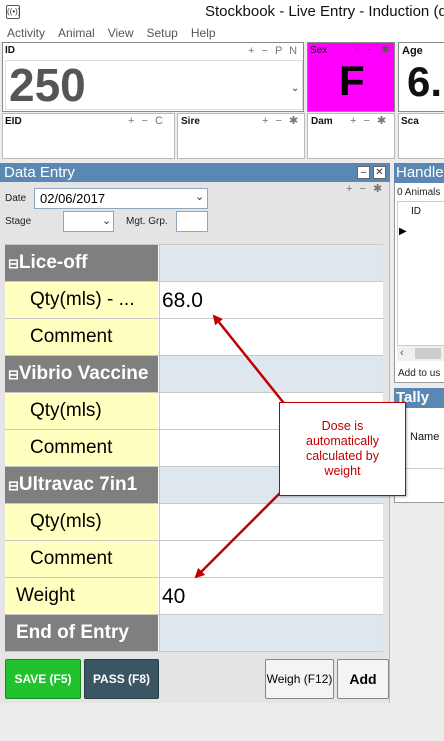 The width and height of the screenshot is (444, 741). What do you see at coordinates (81, 596) in the screenshot?
I see `row-label: Weight` at bounding box center [81, 596].